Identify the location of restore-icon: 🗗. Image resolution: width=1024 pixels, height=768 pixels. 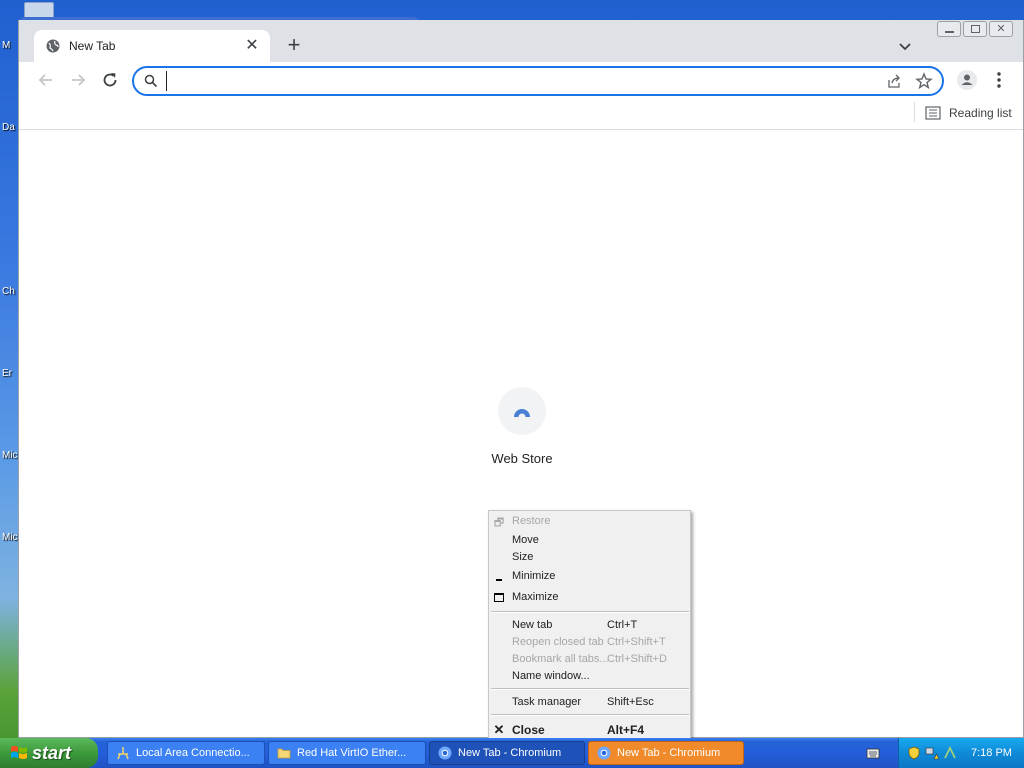
(499, 523).